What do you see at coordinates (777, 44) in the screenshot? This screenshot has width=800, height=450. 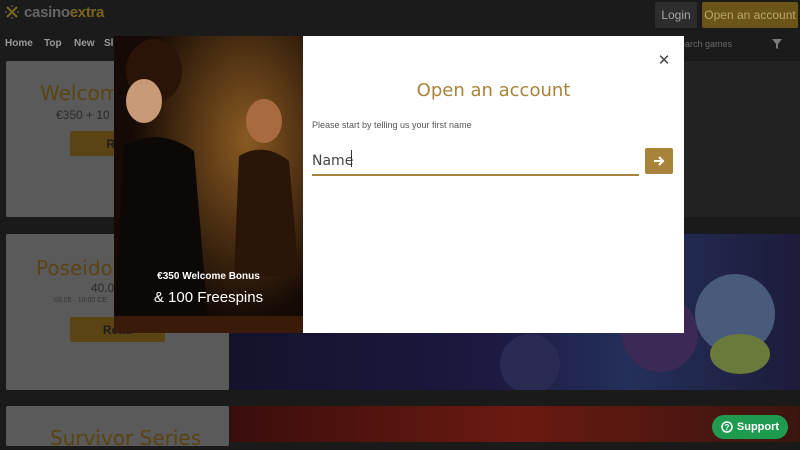 I see `filter-icon` at bounding box center [777, 44].